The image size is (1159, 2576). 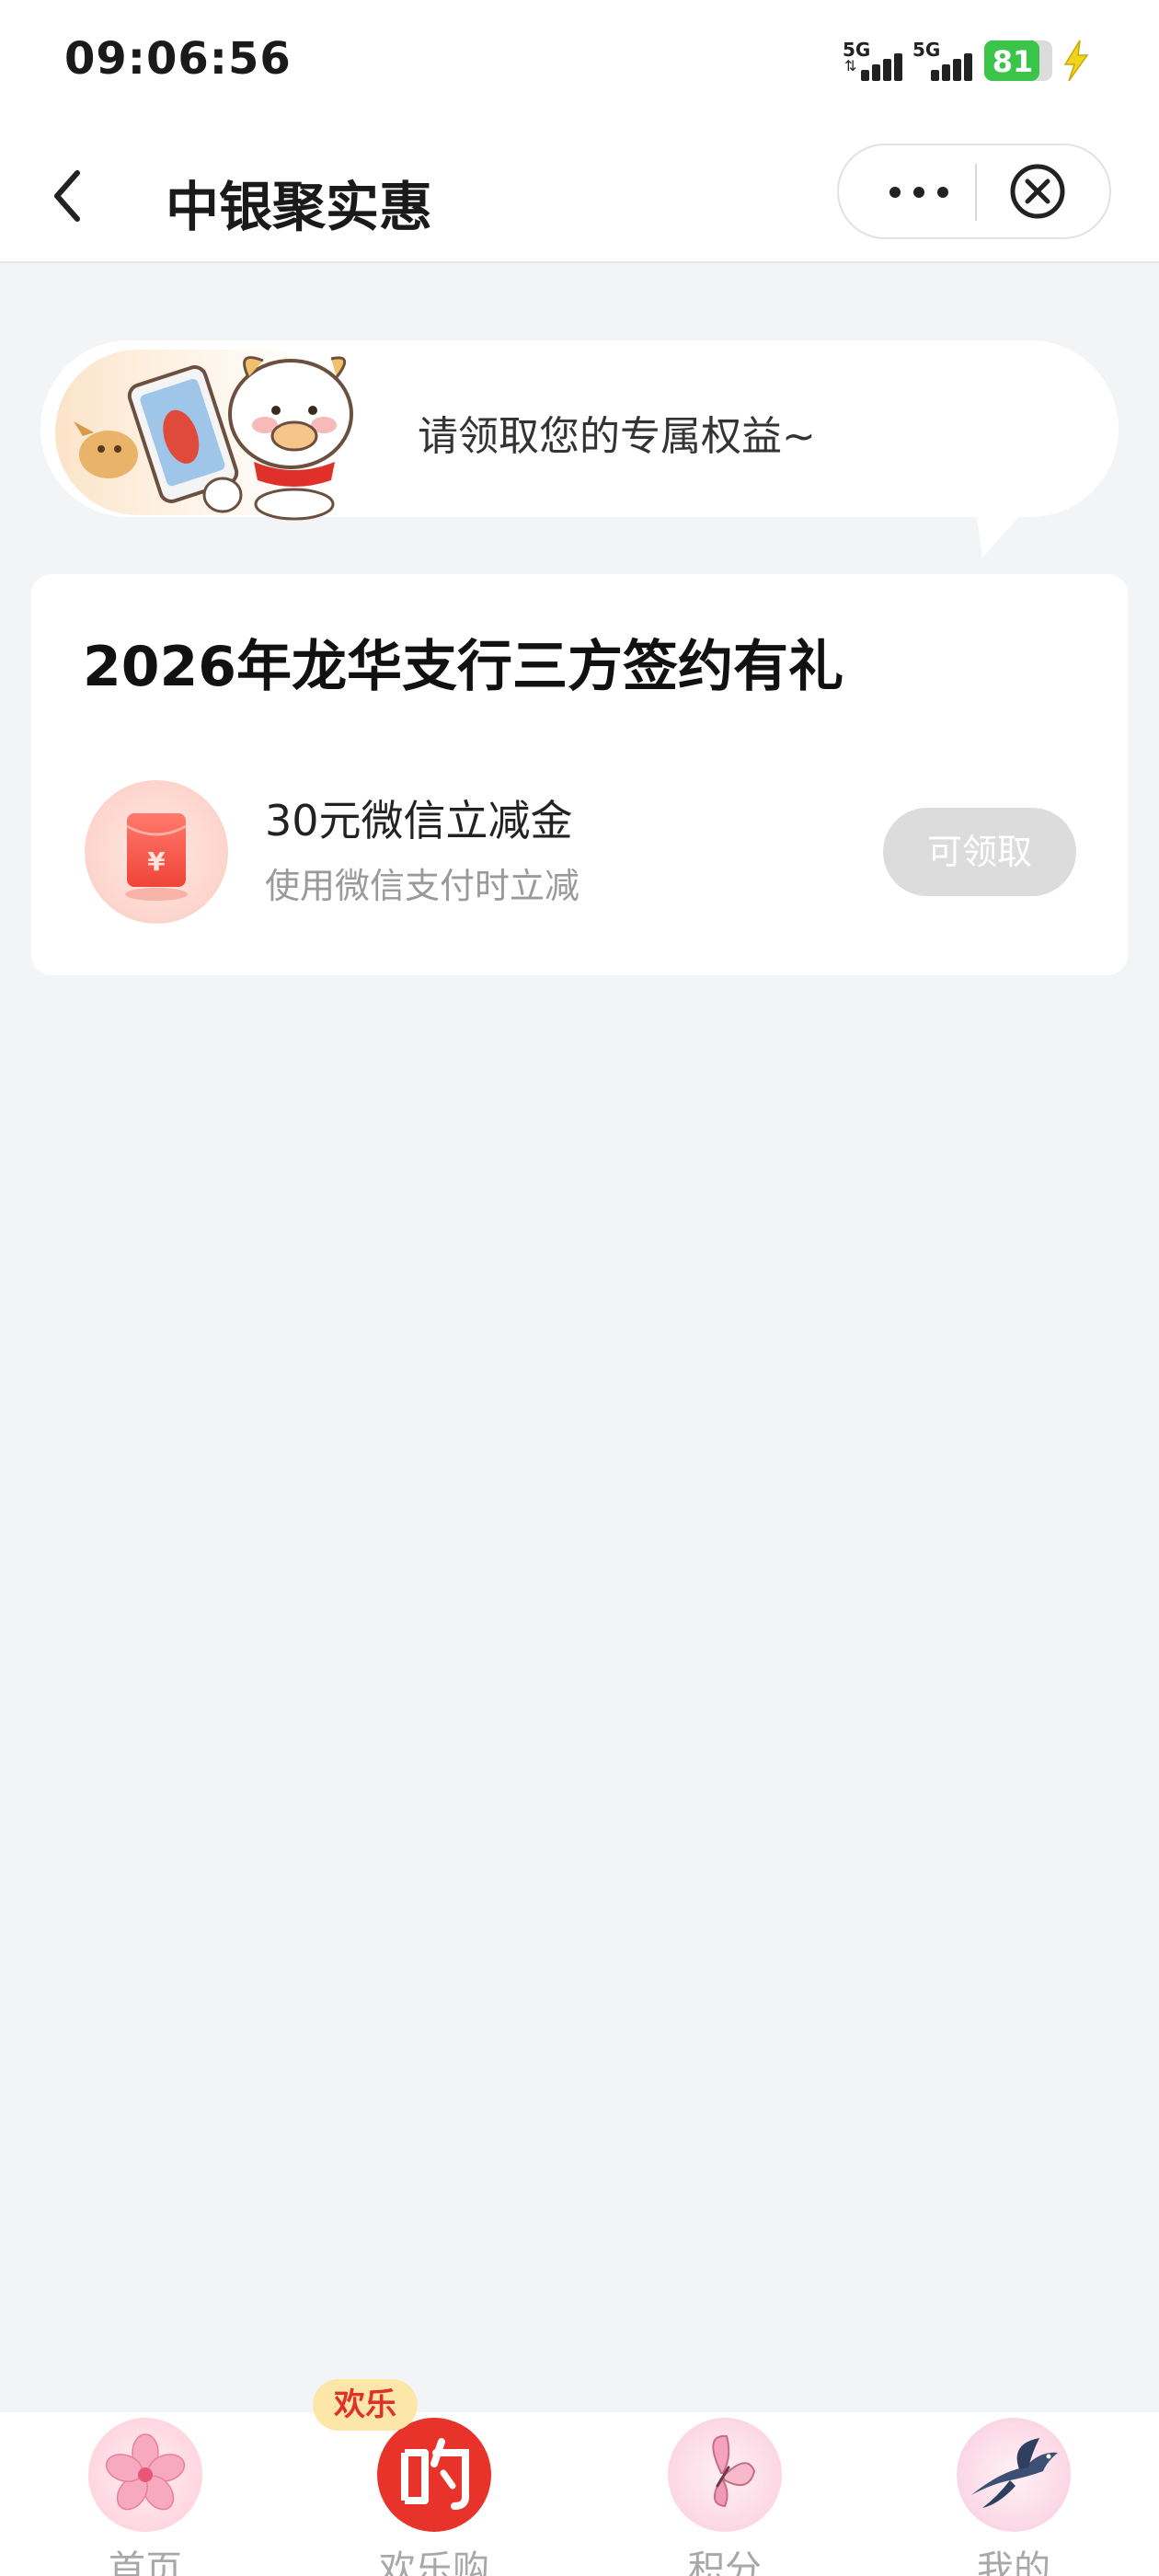 What do you see at coordinates (579, 64) in the screenshot?
I see `status-bar: 09:06:56 5G ⇅ 5G 81` at bounding box center [579, 64].